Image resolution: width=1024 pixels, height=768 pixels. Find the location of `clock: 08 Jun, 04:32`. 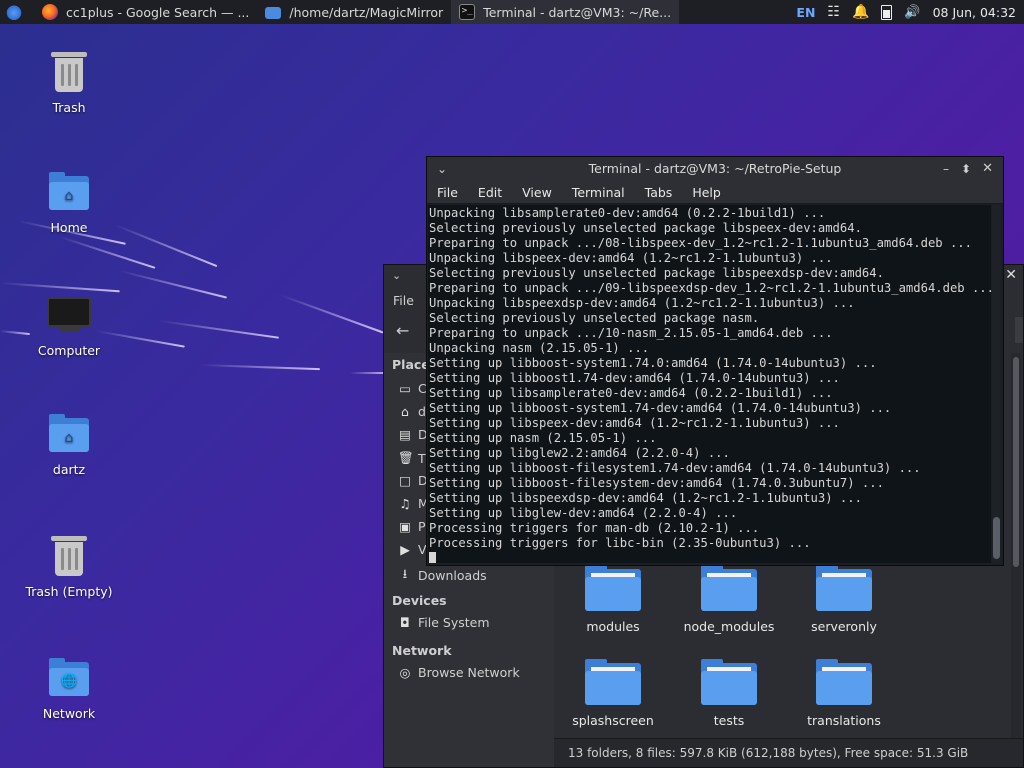

clock: 08 Jun, 04:32 is located at coordinates (974, 12).